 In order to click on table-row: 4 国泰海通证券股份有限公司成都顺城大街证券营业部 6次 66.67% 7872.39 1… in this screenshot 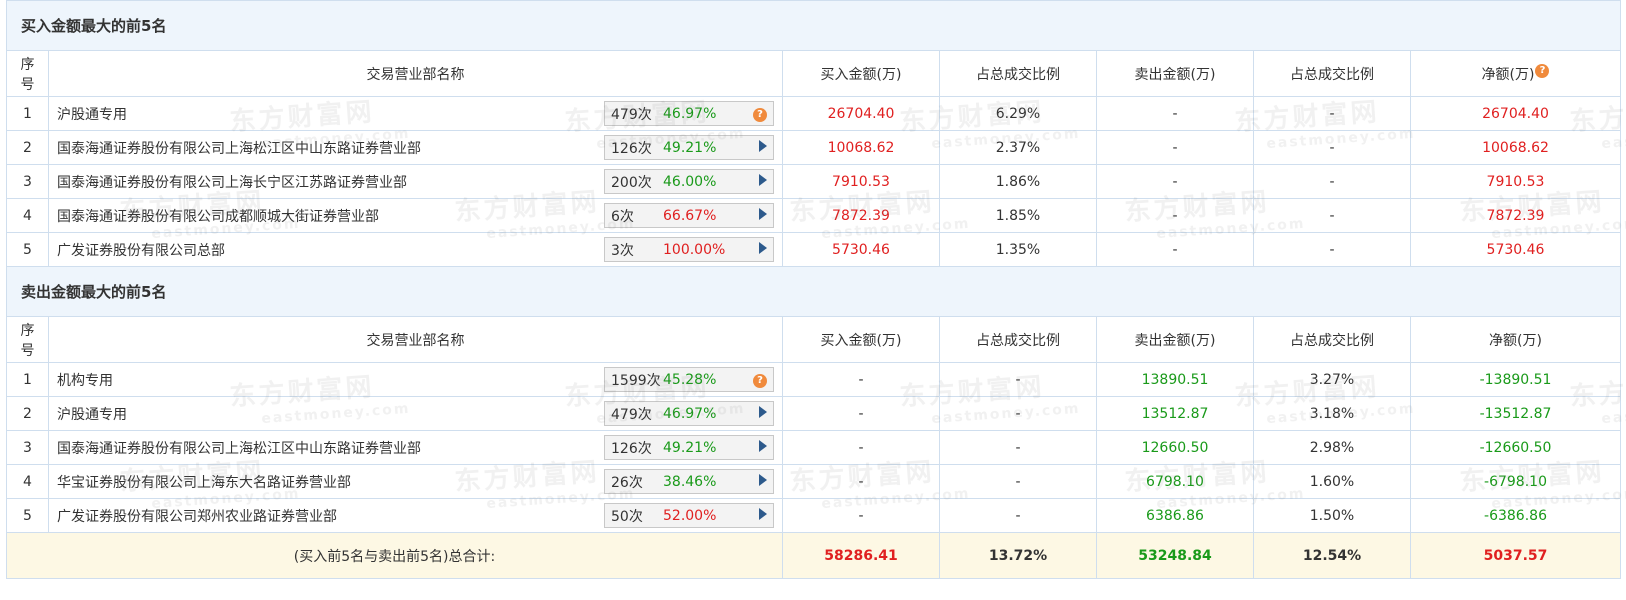, I will do `click(814, 215)`.